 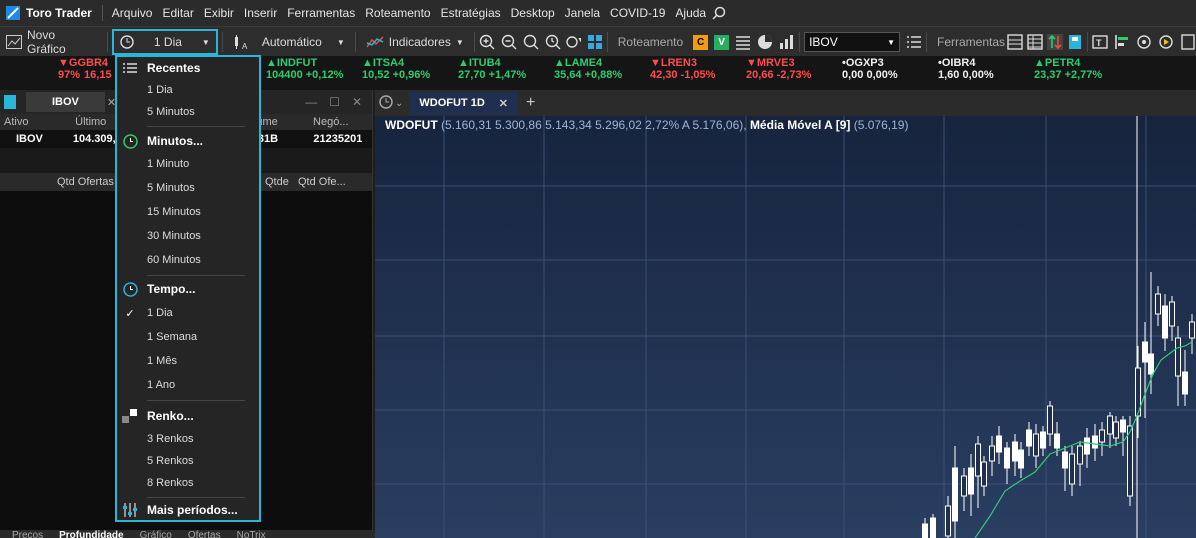 What do you see at coordinates (914, 42) in the screenshot?
I see `symbol-list-icon` at bounding box center [914, 42].